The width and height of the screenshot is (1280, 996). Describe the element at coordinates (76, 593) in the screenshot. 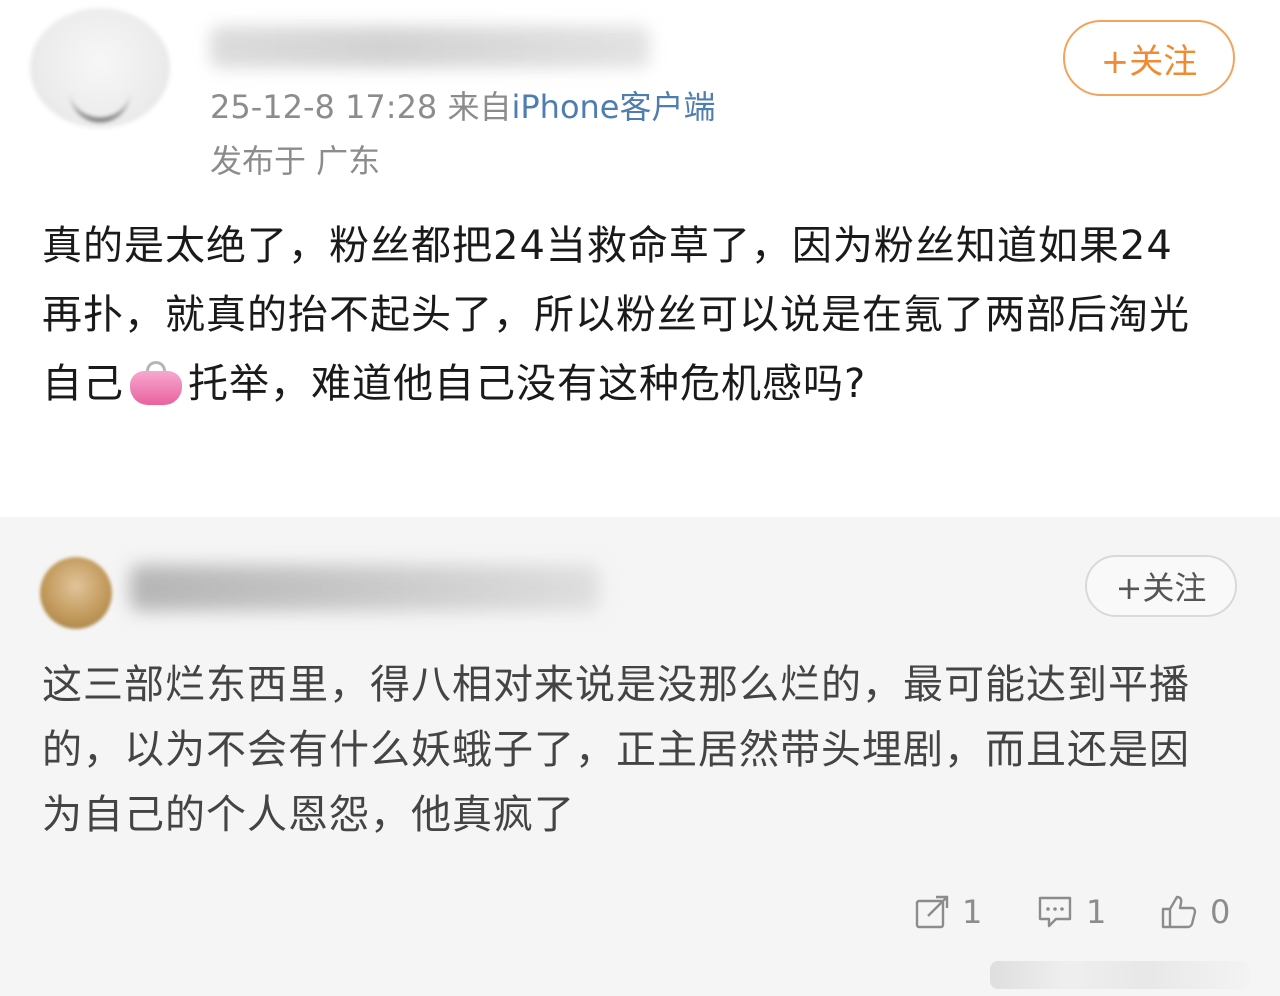

I see `comment-avatar` at that location.